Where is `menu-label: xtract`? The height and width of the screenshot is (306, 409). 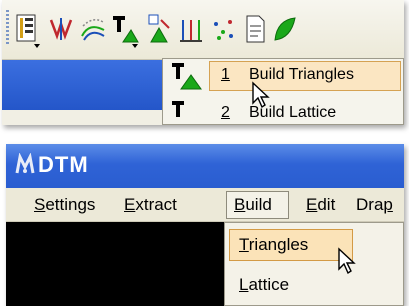 menu-label: xtract is located at coordinates (156, 204).